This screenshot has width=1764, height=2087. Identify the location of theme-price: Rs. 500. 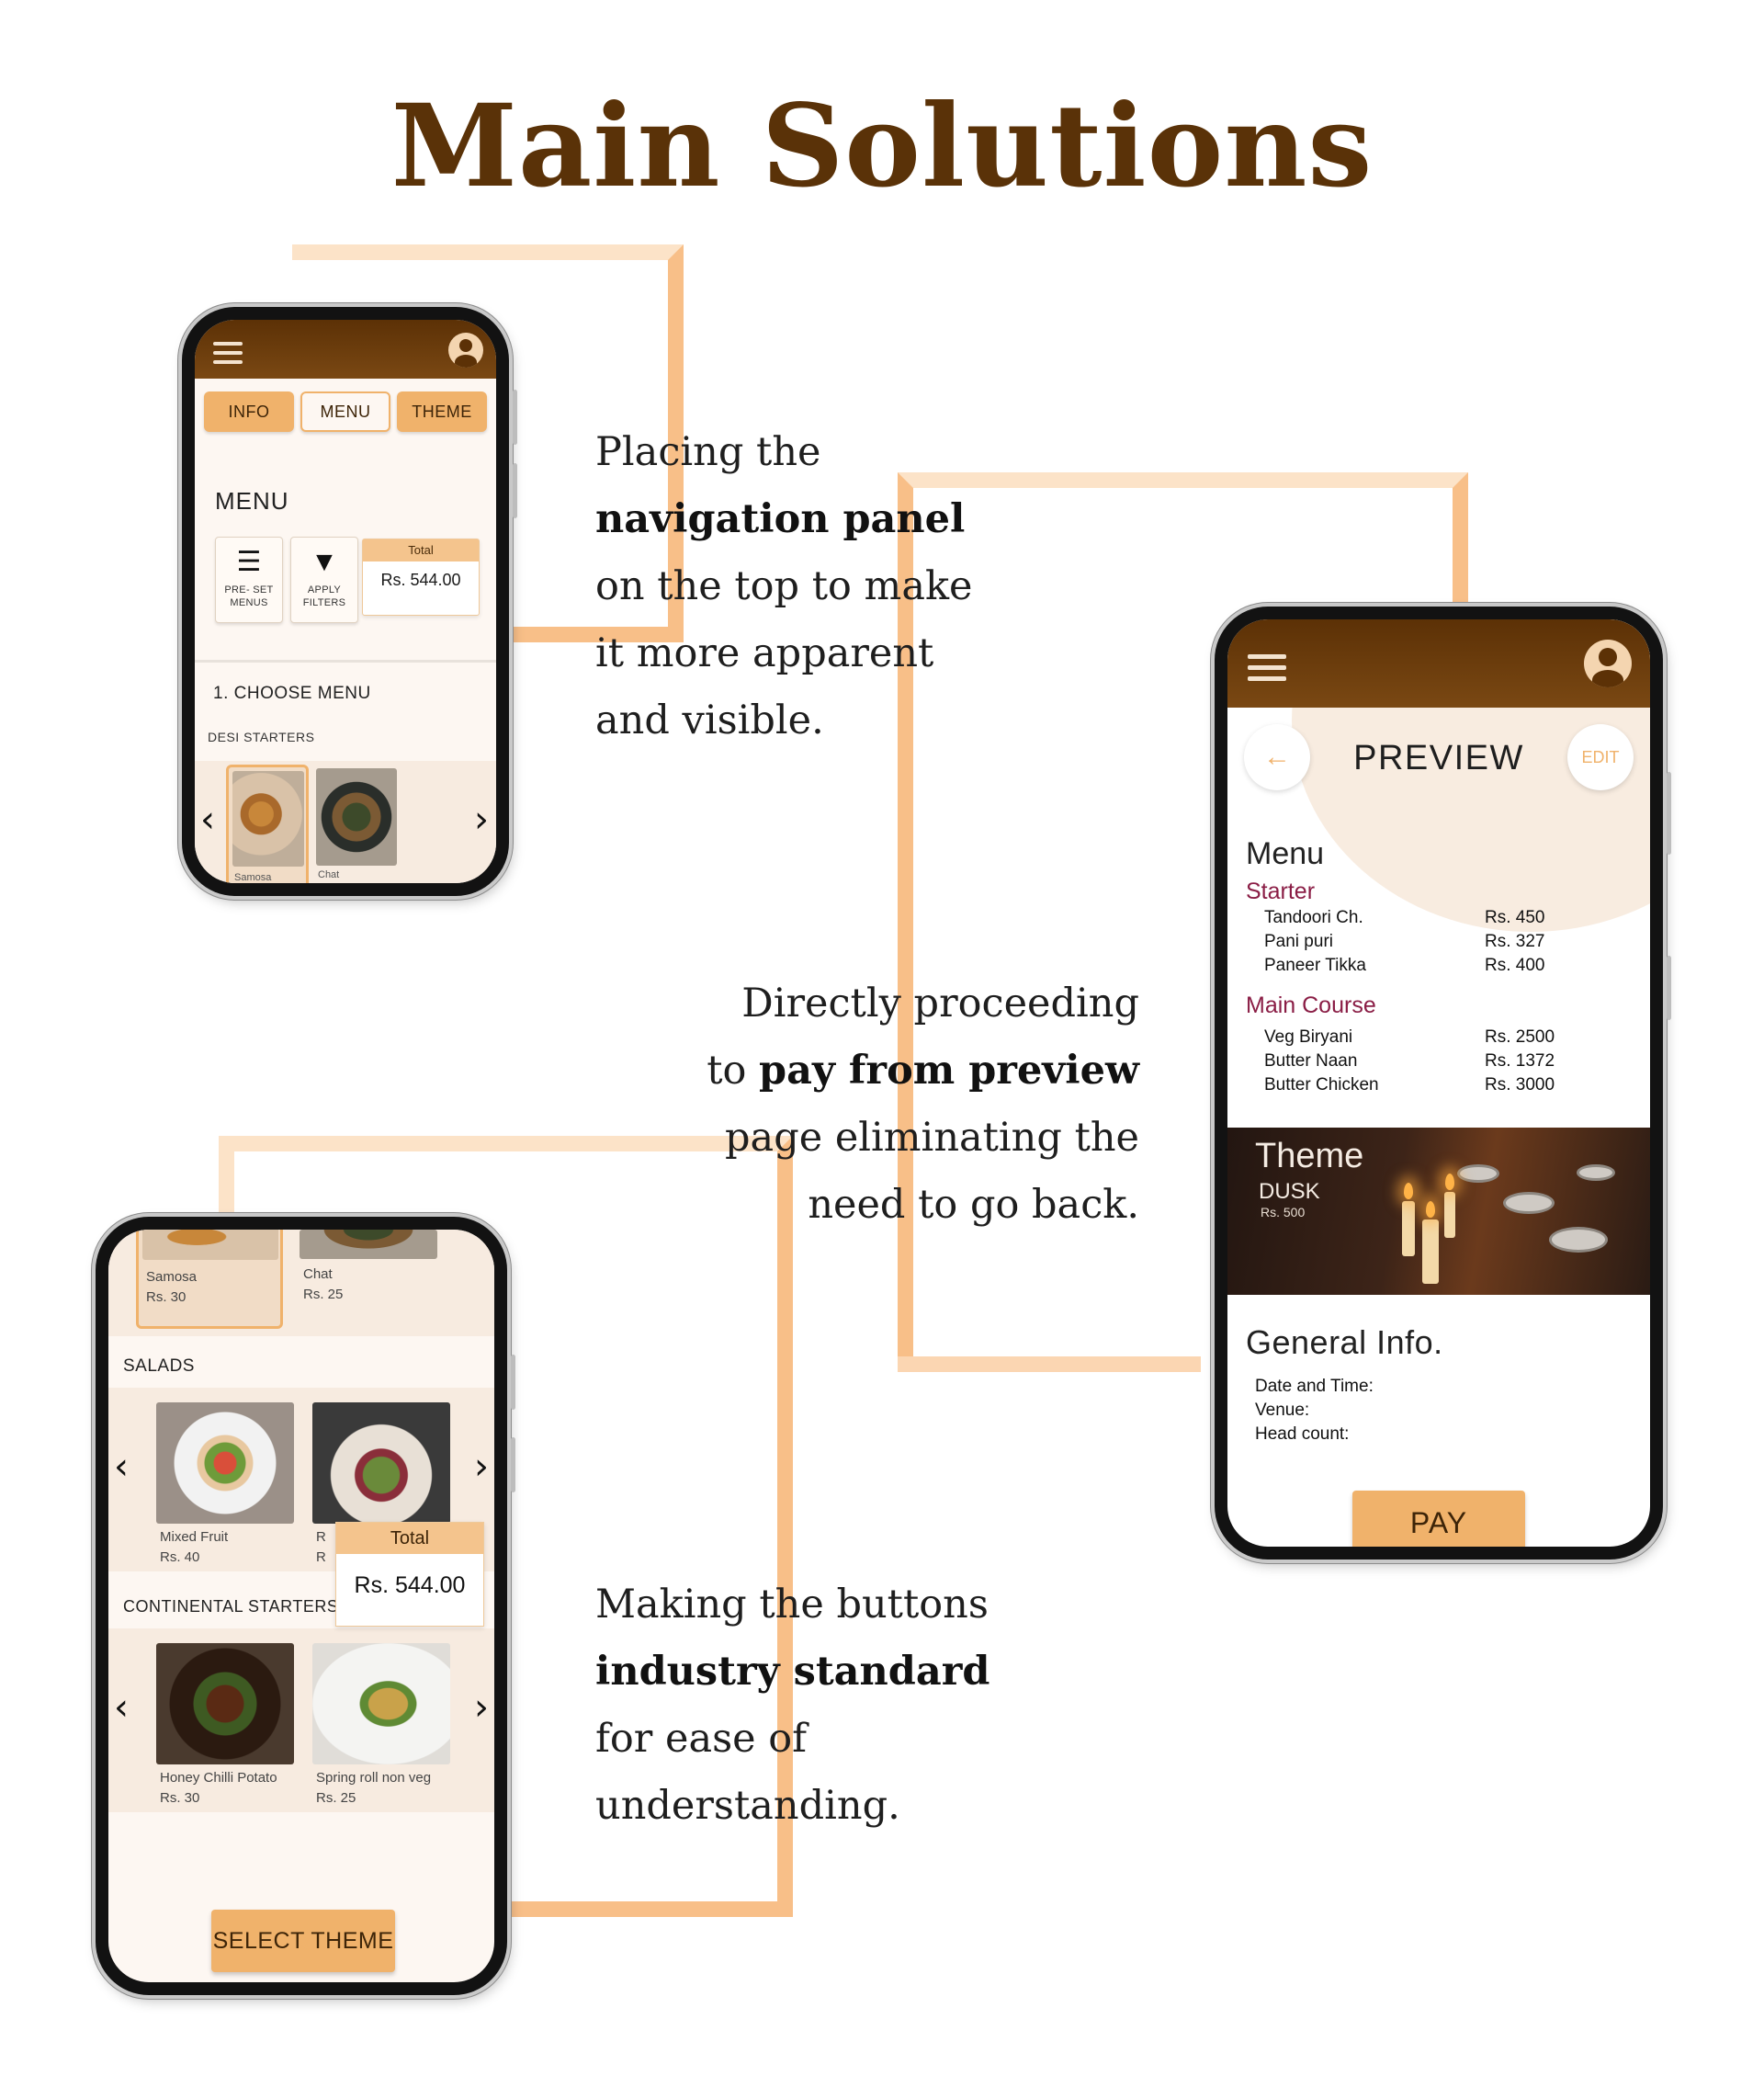
(1284, 1212).